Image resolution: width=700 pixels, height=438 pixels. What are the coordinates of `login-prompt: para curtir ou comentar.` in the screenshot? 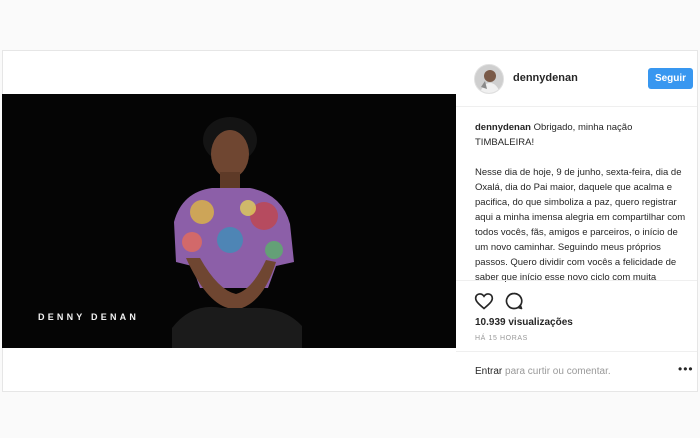 It's located at (558, 371).